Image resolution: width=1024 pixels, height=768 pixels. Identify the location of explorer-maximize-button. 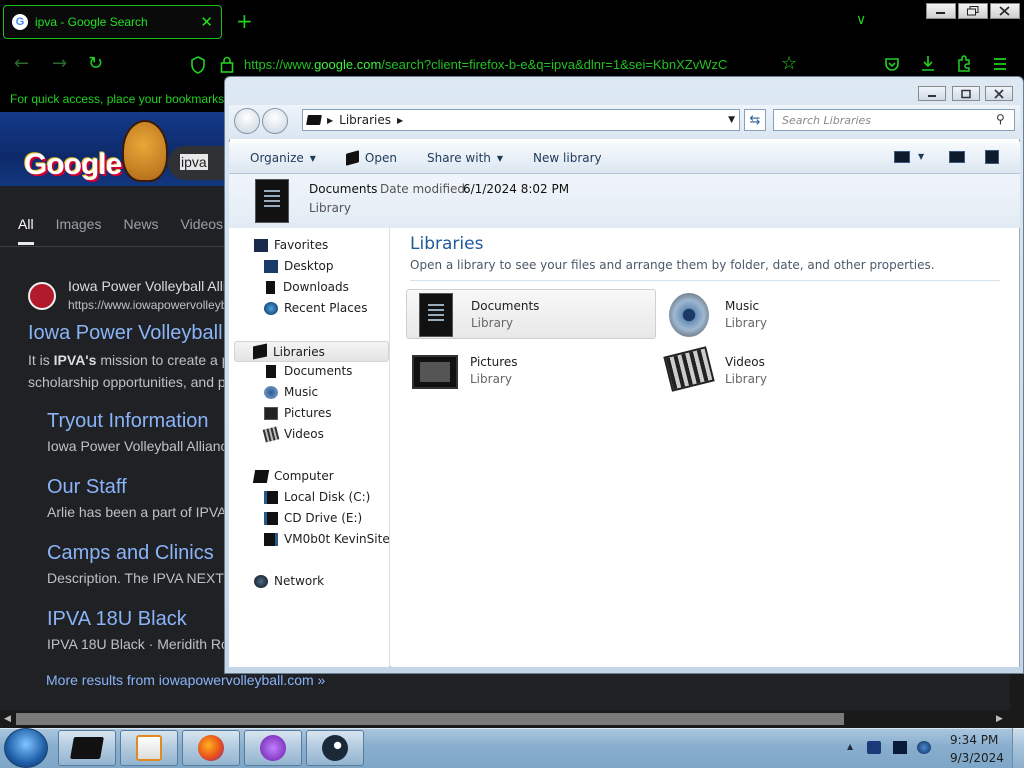
(966, 93).